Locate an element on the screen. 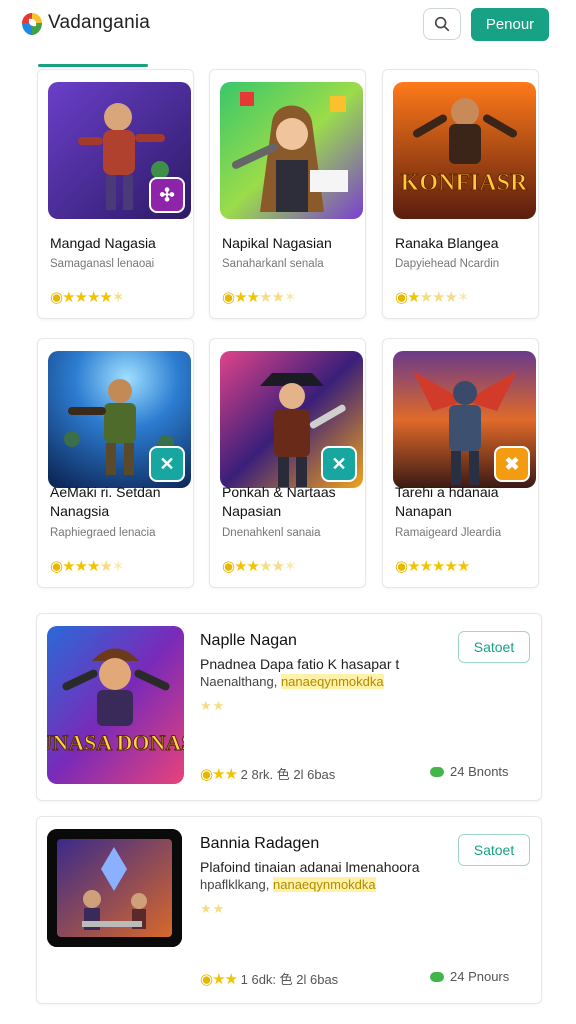 This screenshot has height=1024, width=576. game-tags: hpaflklkang, nanaeqynmokdka is located at coordinates (288, 884).